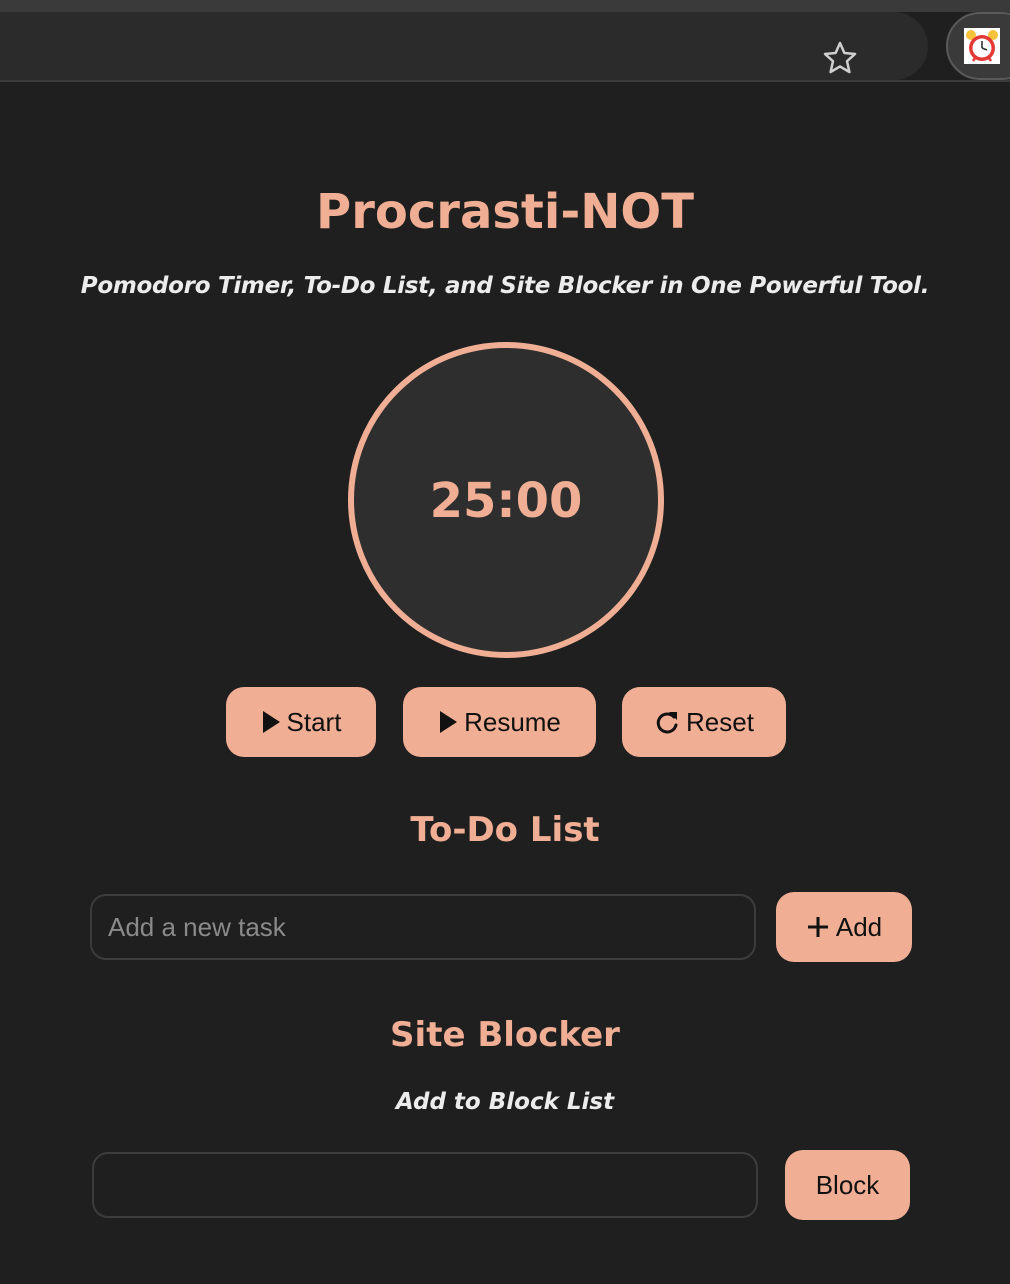 This screenshot has height=1284, width=1010. I want to click on timer-circle: 25:00, so click(506, 500).